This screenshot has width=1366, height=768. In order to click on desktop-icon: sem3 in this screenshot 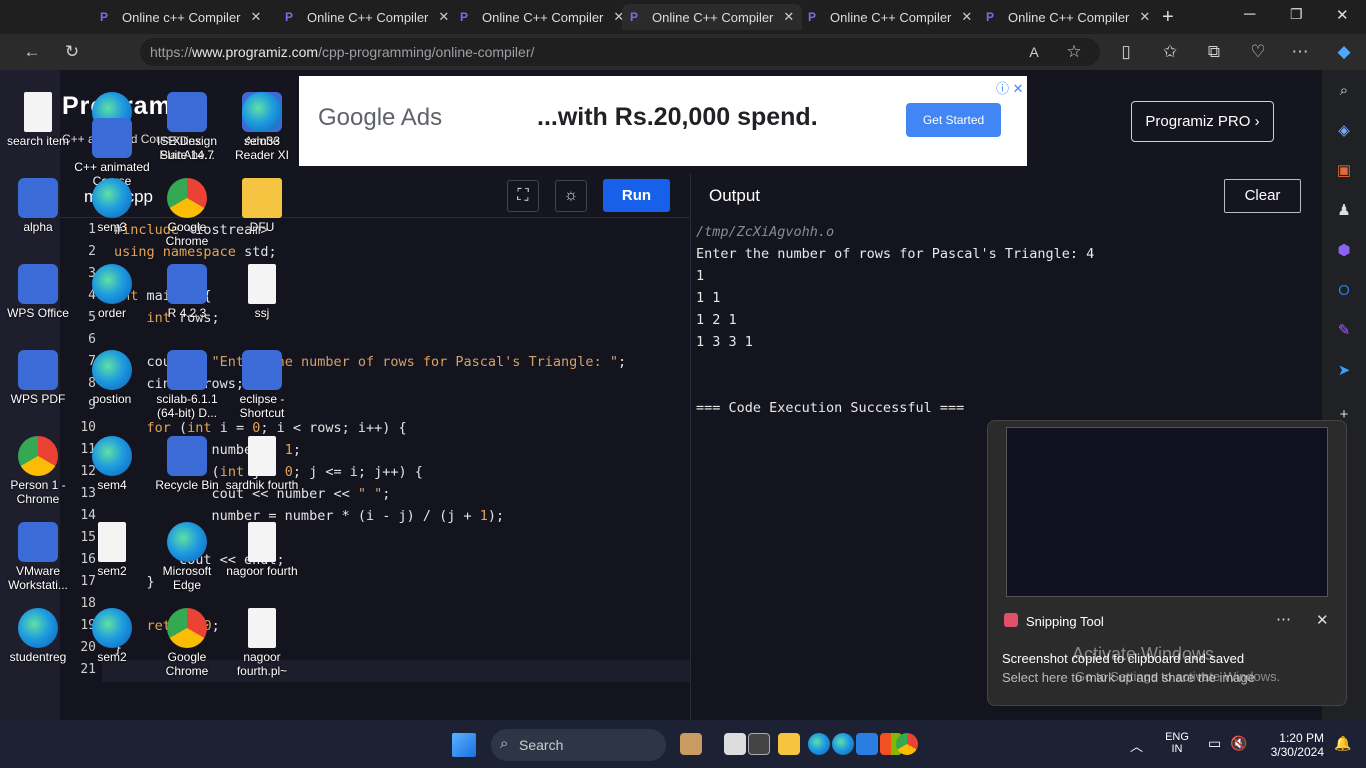, I will do `click(112, 206)`.